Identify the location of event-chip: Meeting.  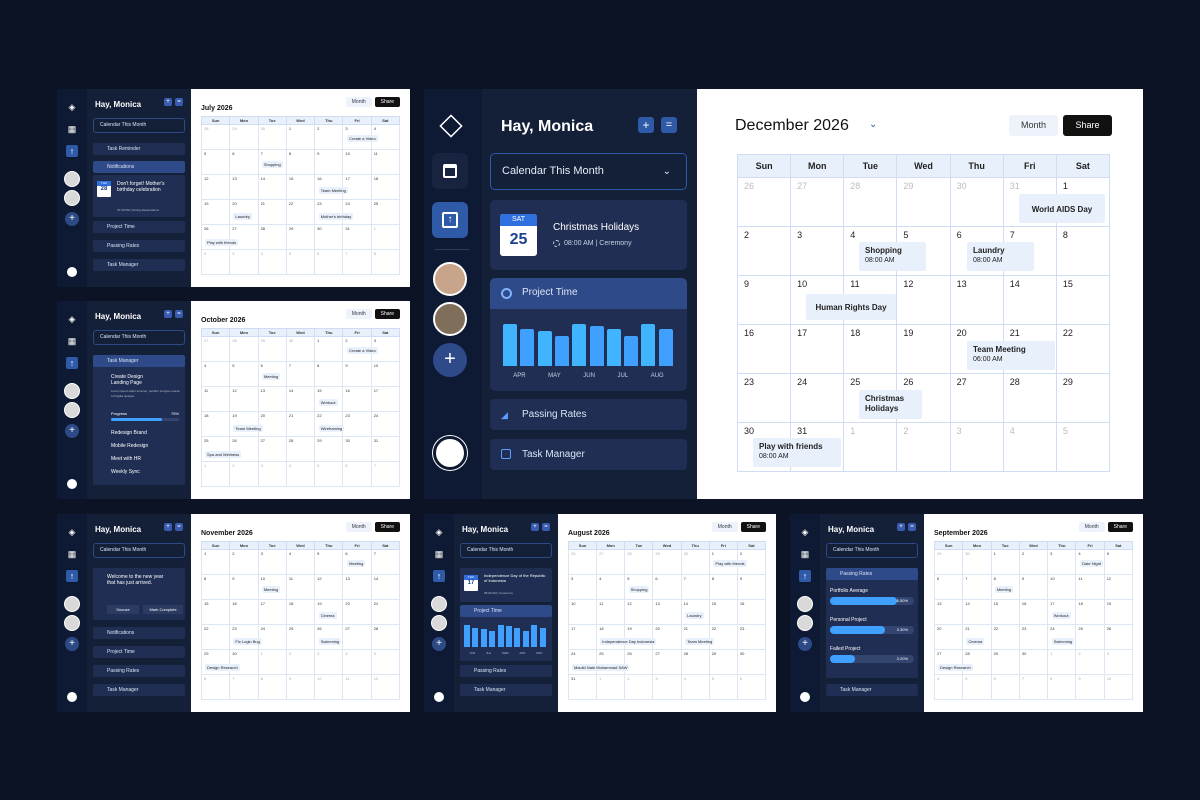
(1004, 589).